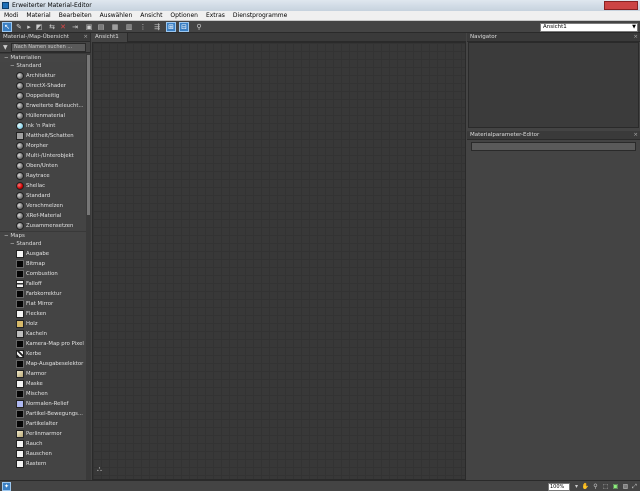  What do you see at coordinates (29, 27) in the screenshot?
I see `put-material-icon: ▸` at bounding box center [29, 27].